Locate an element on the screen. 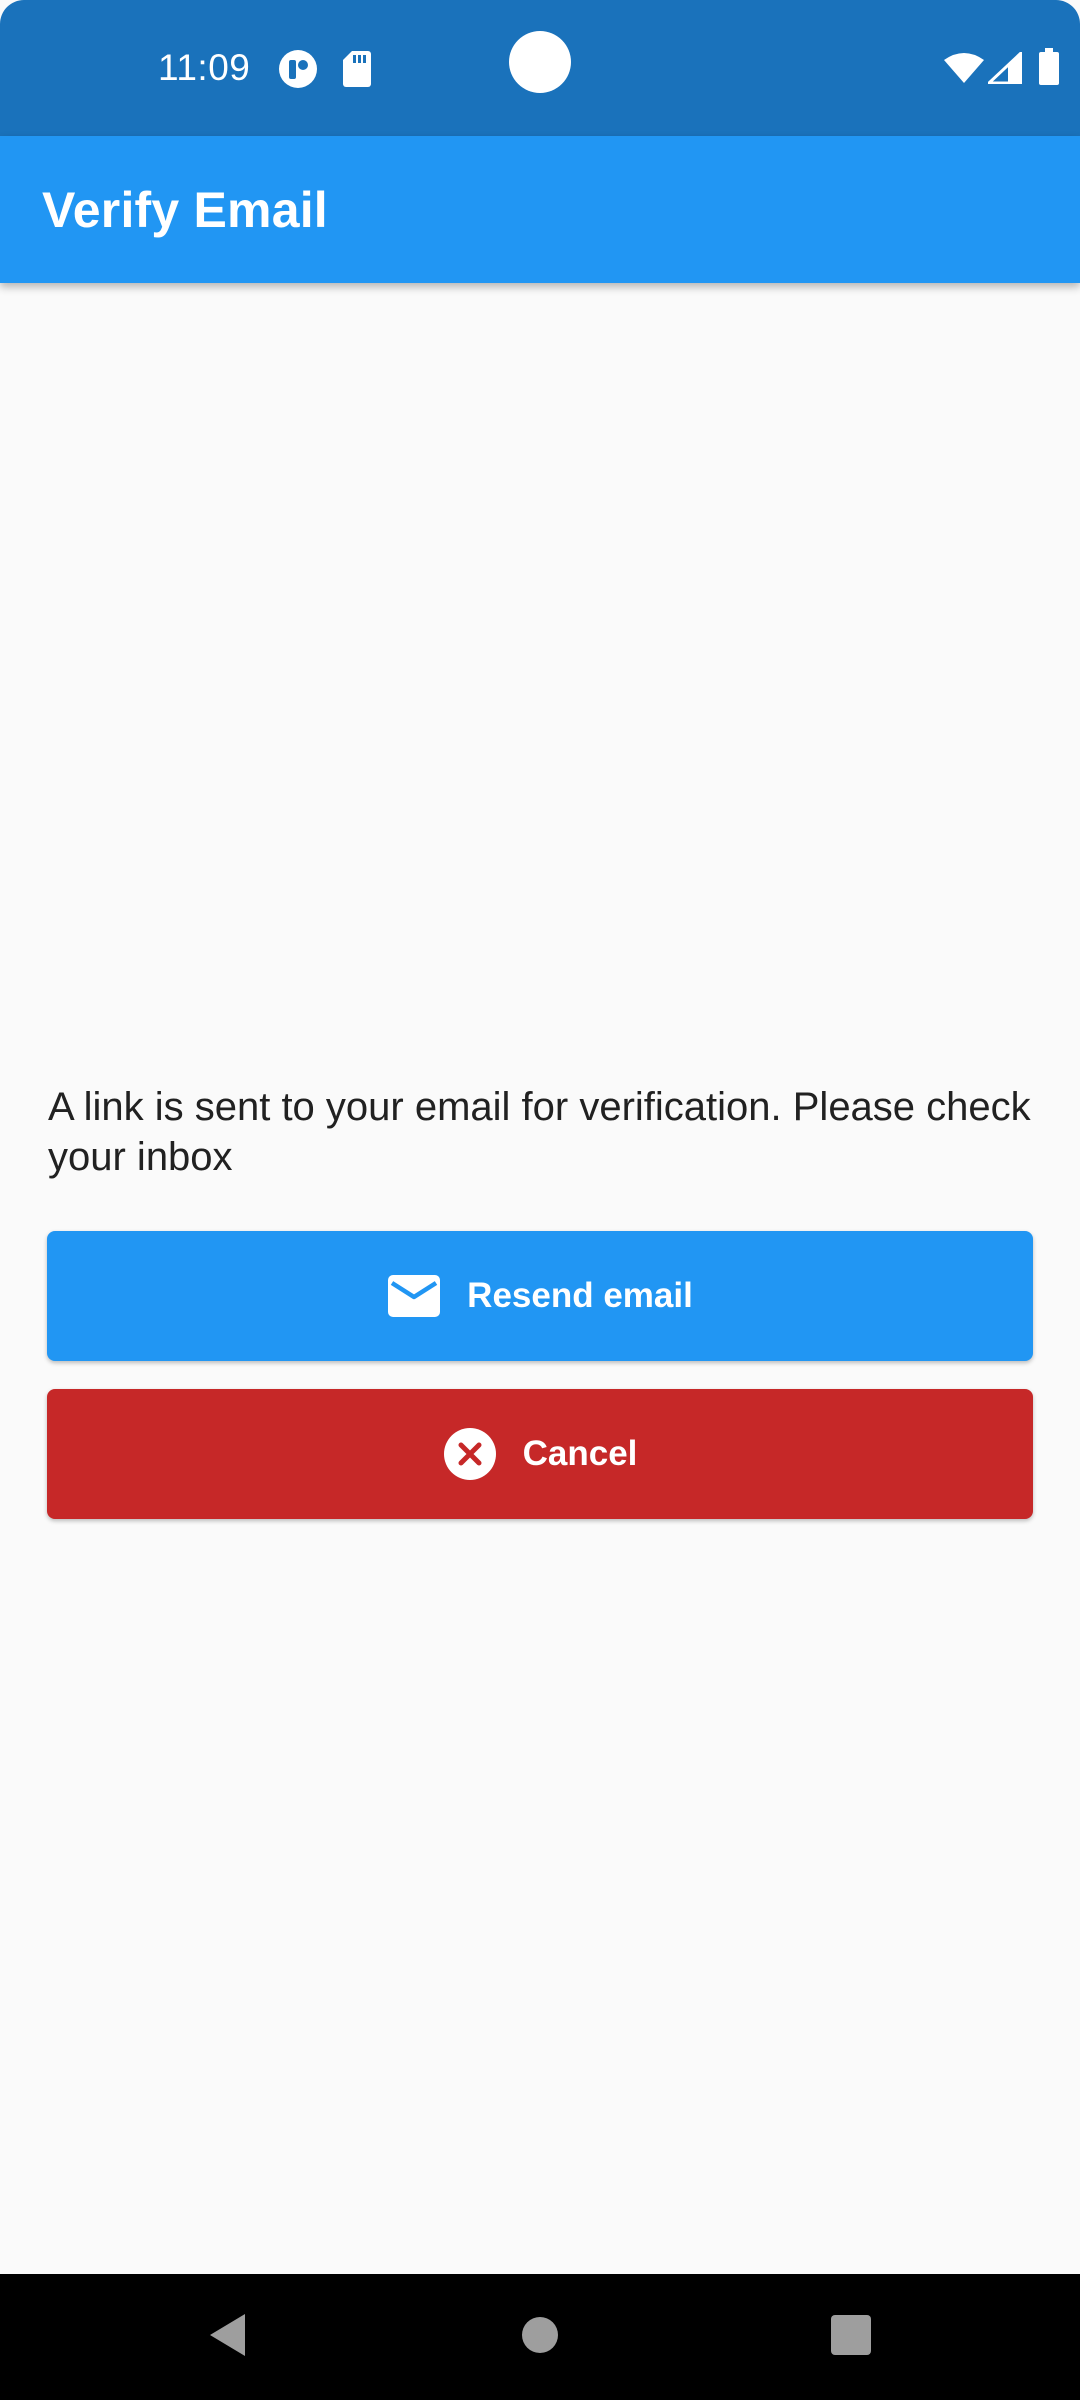  nav-recents-button is located at coordinates (851, 2337).